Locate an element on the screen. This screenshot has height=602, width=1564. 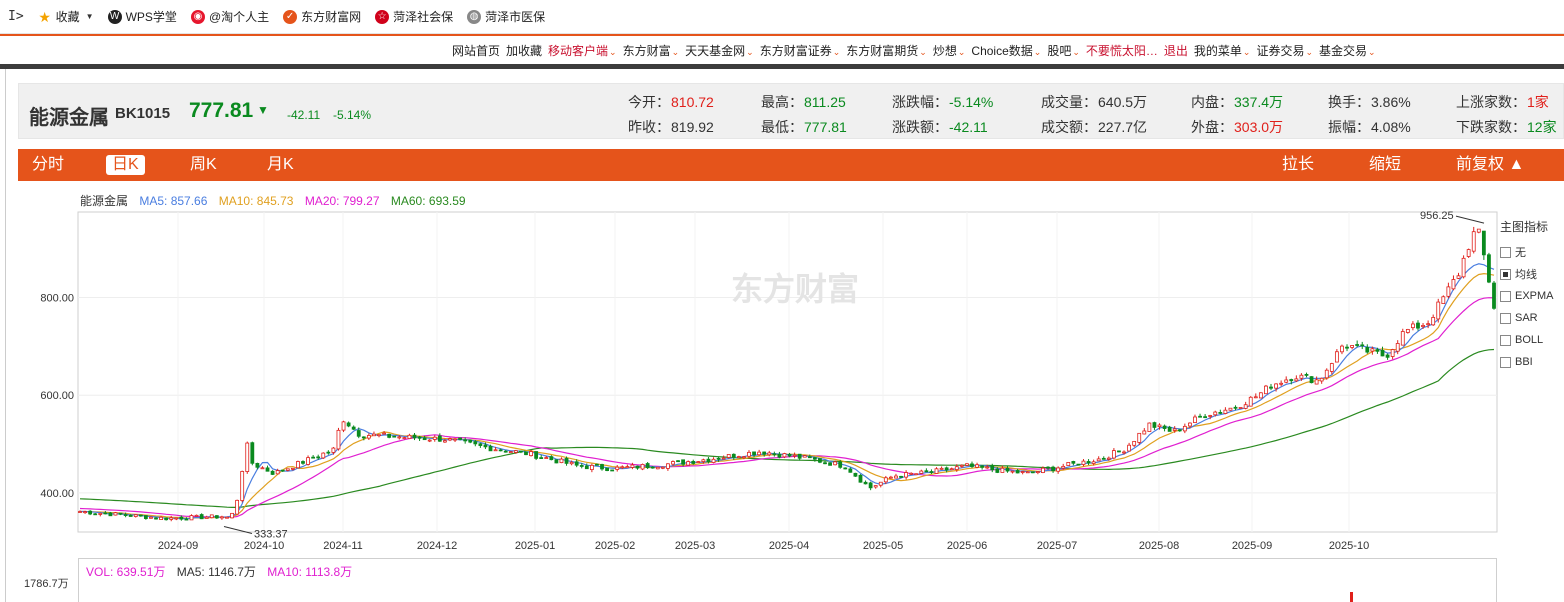
site-nav-item: 基金交易⌄ is located at coordinates (1347, 50).